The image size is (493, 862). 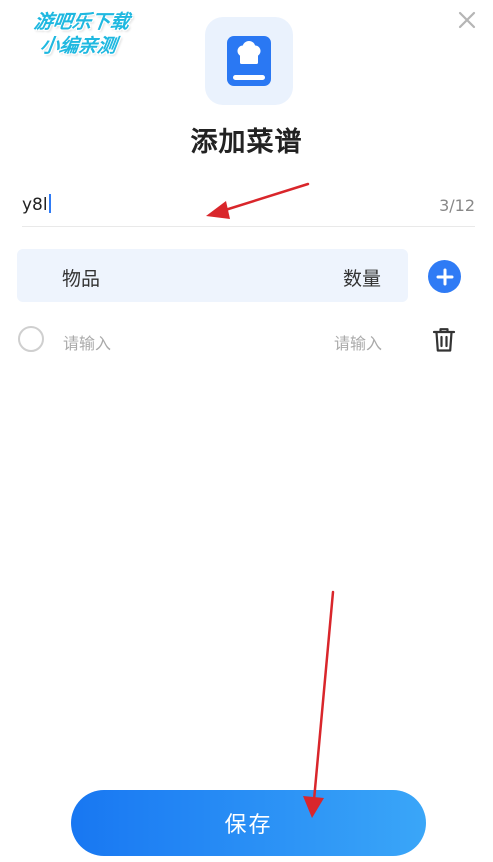 I want to click on ingredient-row: 请输入 请输入, so click(x=242, y=341).